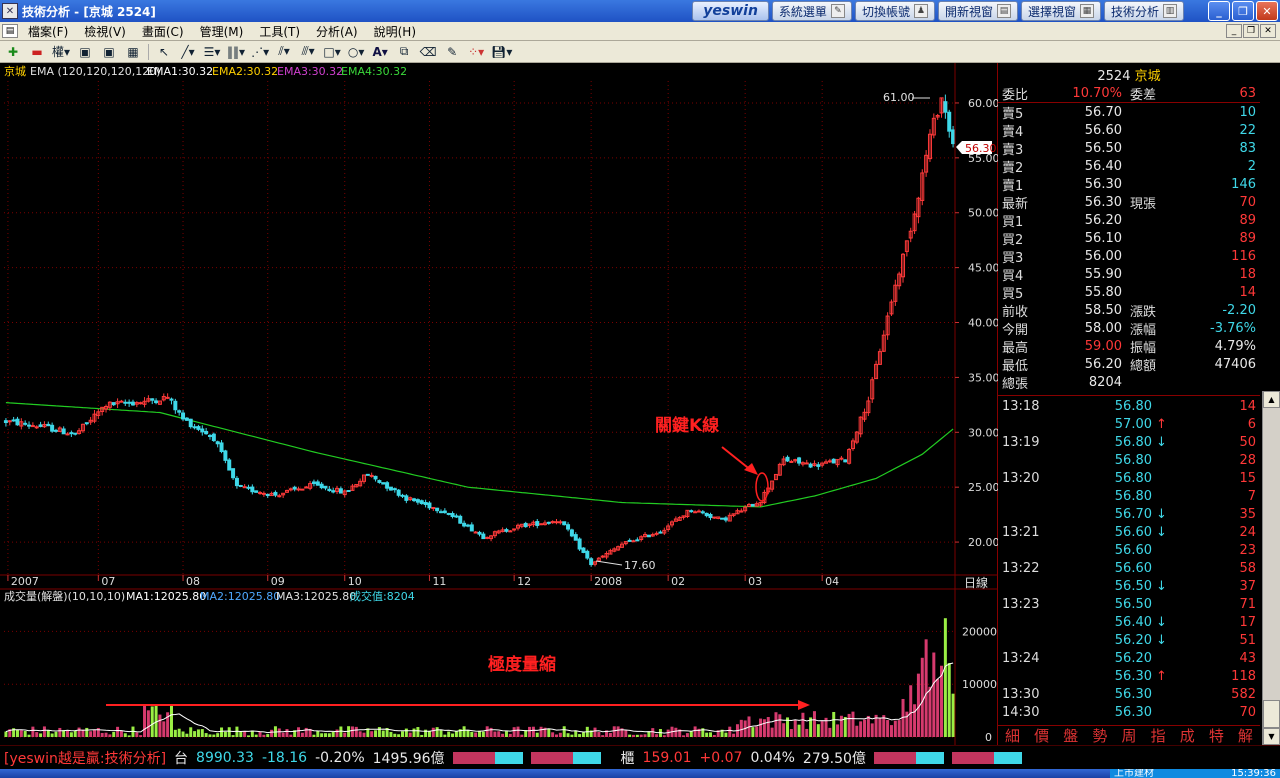 The height and width of the screenshot is (778, 1280). Describe the element at coordinates (332, 52) in the screenshot. I see `rectangle-icon: □▾` at that location.